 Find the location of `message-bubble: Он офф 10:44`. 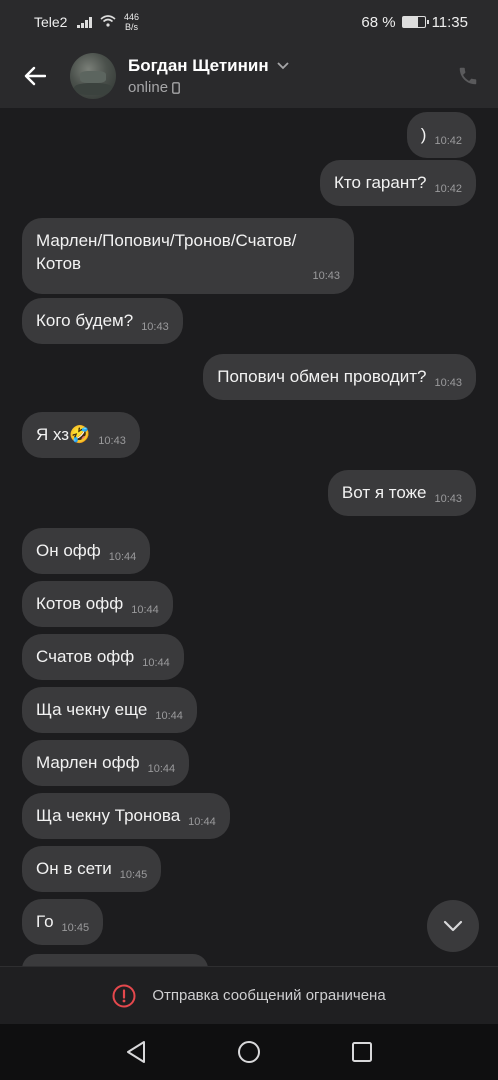

message-bubble: Он офф 10:44 is located at coordinates (86, 551).